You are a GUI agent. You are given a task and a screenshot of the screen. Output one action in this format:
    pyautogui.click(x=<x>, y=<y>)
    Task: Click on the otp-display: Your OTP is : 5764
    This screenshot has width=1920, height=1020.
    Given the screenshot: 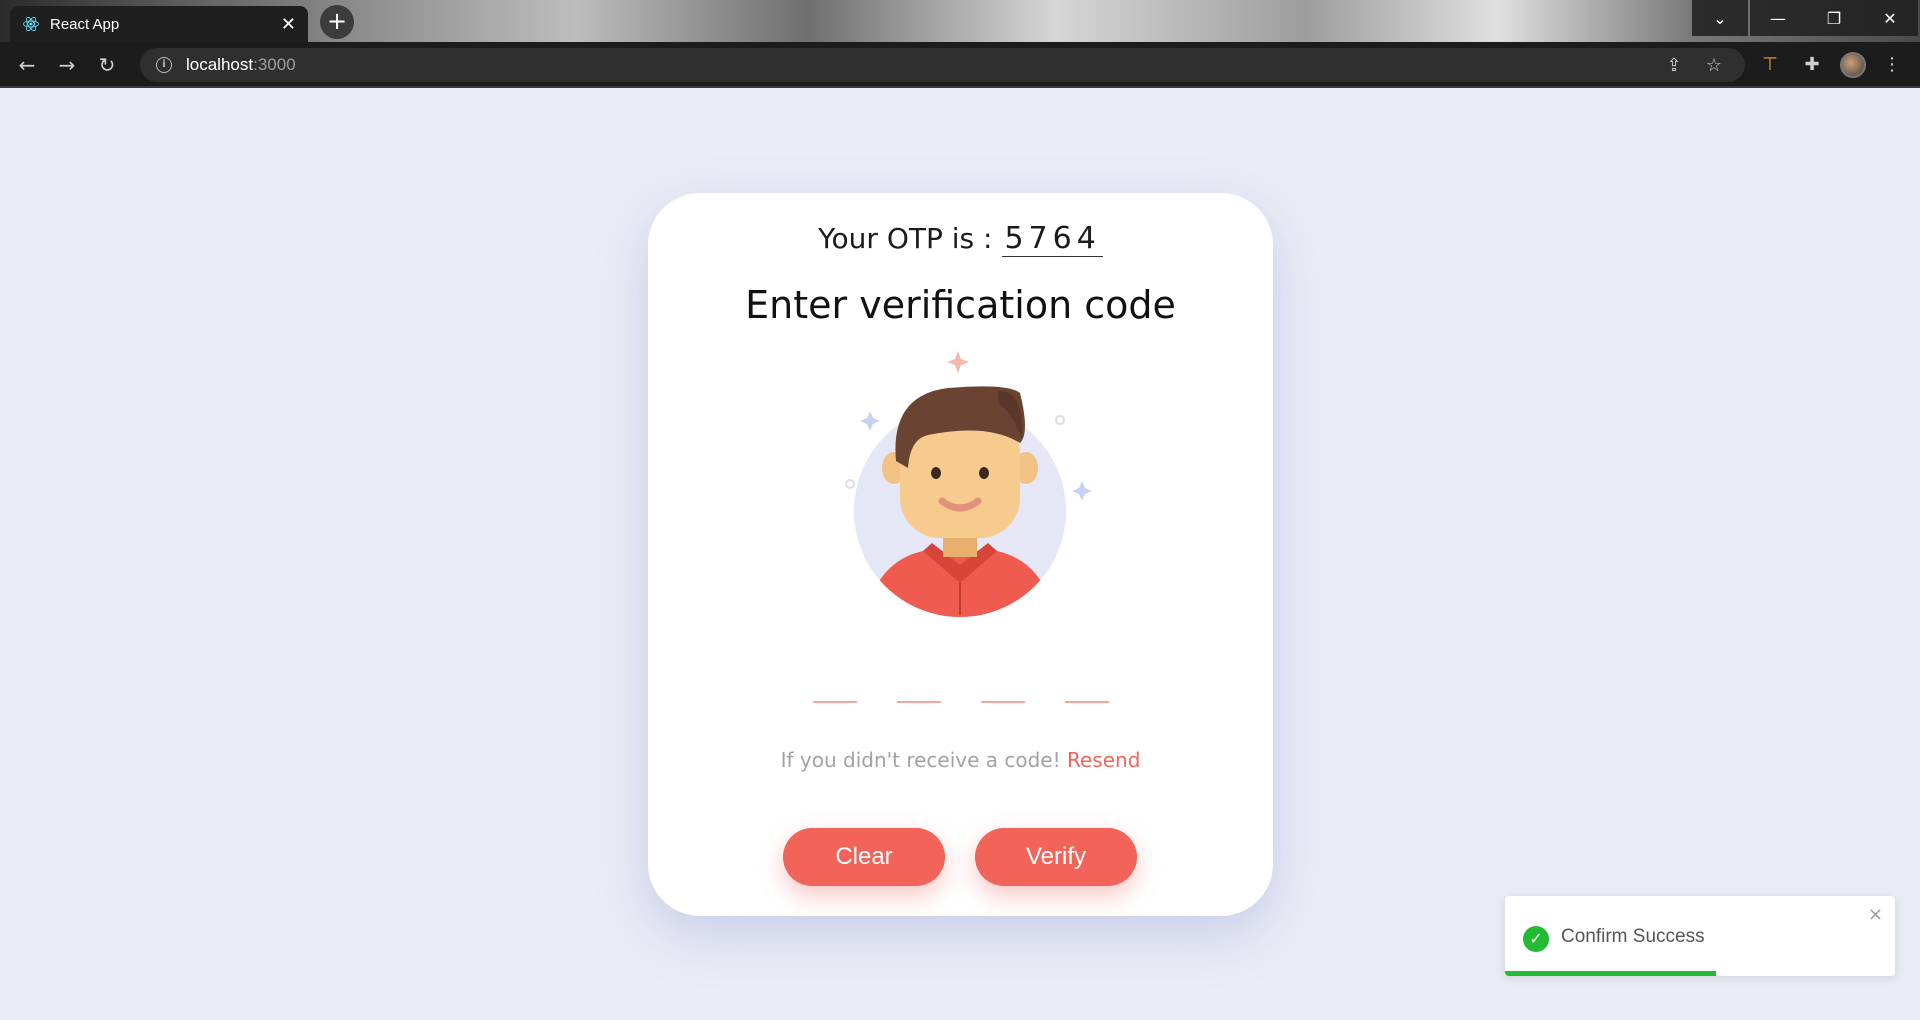 What is the action you would take?
    pyautogui.click(x=960, y=239)
    